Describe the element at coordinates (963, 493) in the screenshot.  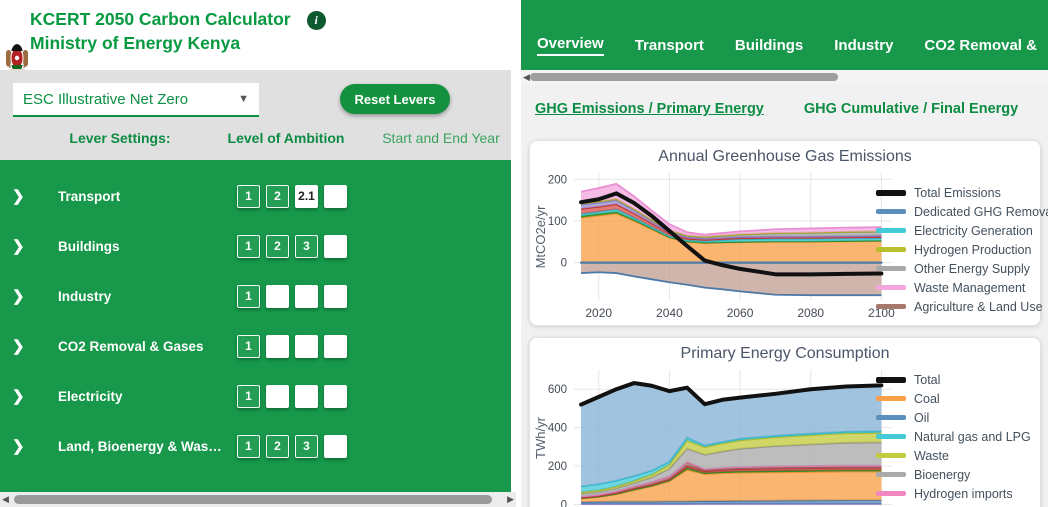
I see `legend-label: Hydrogen imports` at that location.